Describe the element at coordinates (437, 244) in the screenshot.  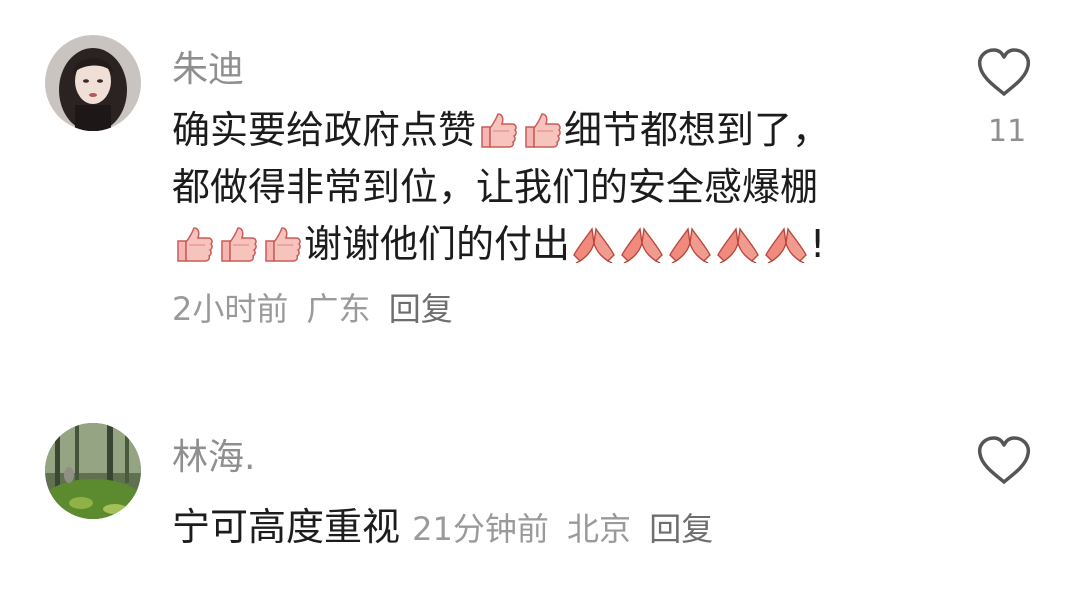
I see `comment-text-part: 谢谢他们的付出` at that location.